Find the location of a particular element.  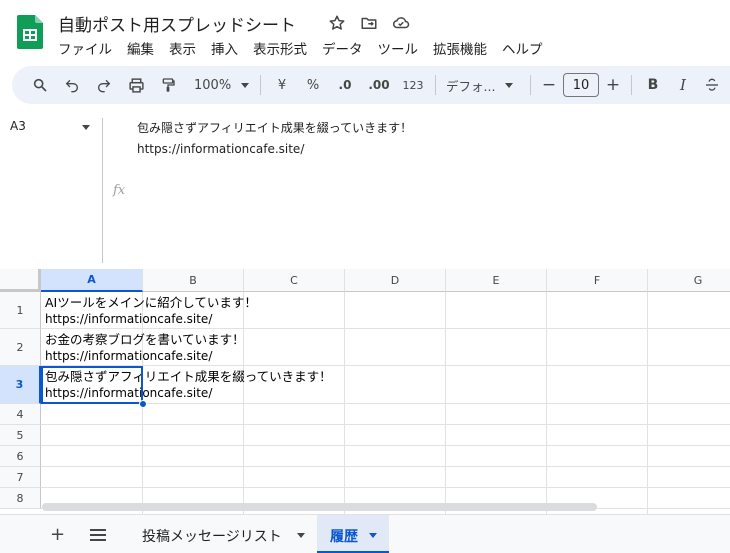

zoom-select: 100% is located at coordinates (219, 85).